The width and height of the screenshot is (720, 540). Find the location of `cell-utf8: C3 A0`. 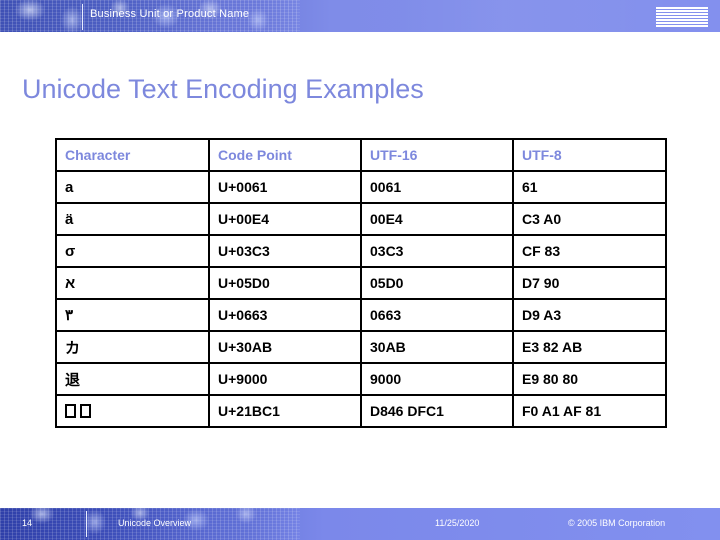

cell-utf8: C3 A0 is located at coordinates (589, 219).